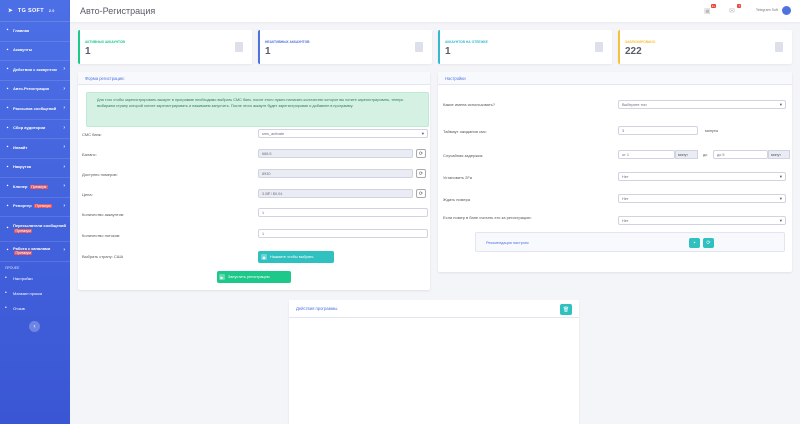 This screenshot has width=800, height=424. Describe the element at coordinates (35, 168) in the screenshot. I see `sidebar-item-boost: ▪ Накрутка ›` at that location.